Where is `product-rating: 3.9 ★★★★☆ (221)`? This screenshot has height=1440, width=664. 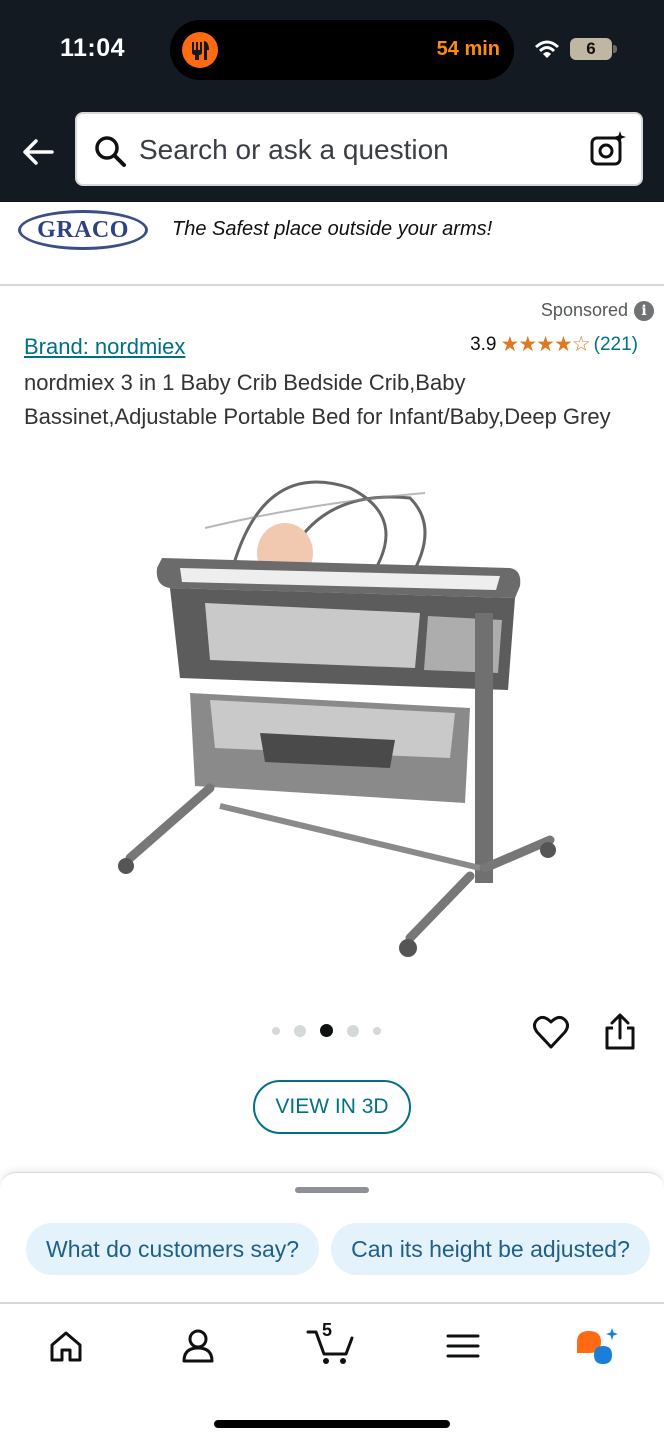
product-rating: 3.9 ★★★★☆ (221) is located at coordinates (554, 344).